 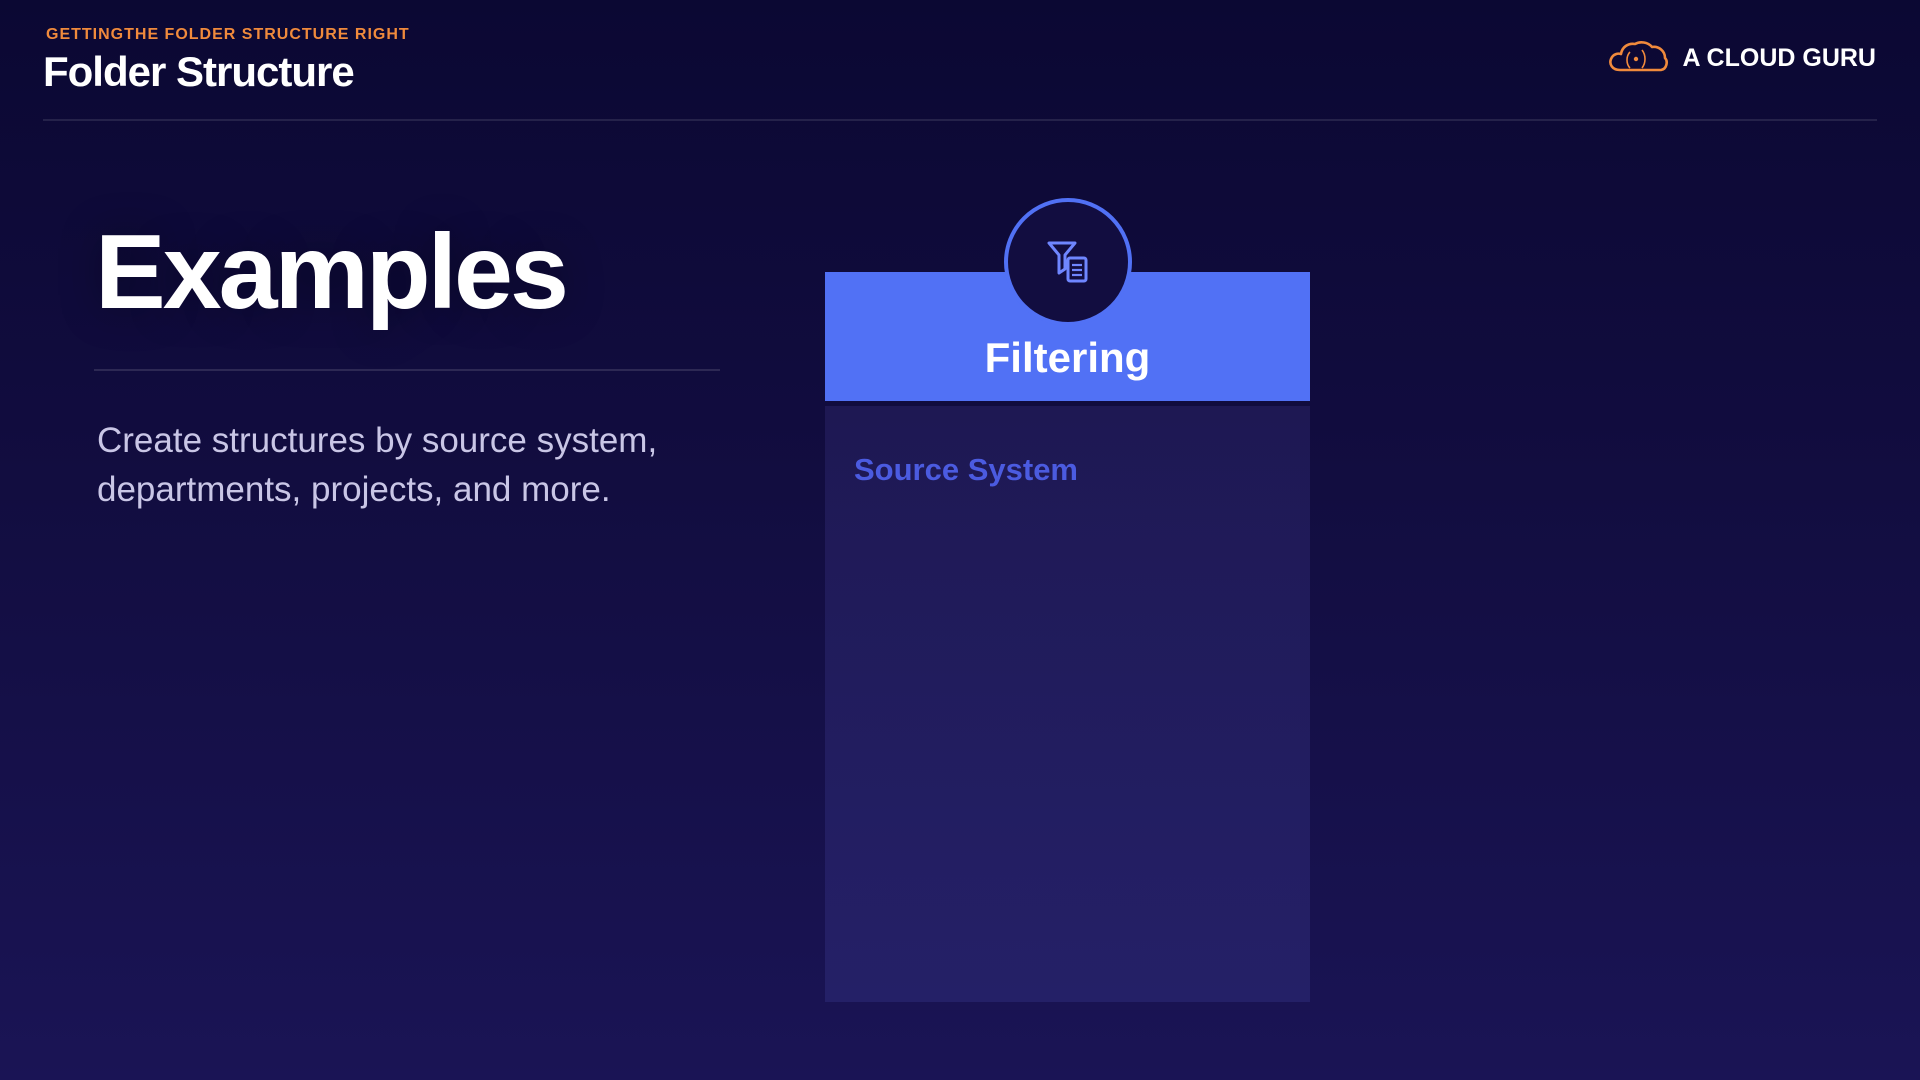 I want to click on card-panel, so click(x=1067, y=704).